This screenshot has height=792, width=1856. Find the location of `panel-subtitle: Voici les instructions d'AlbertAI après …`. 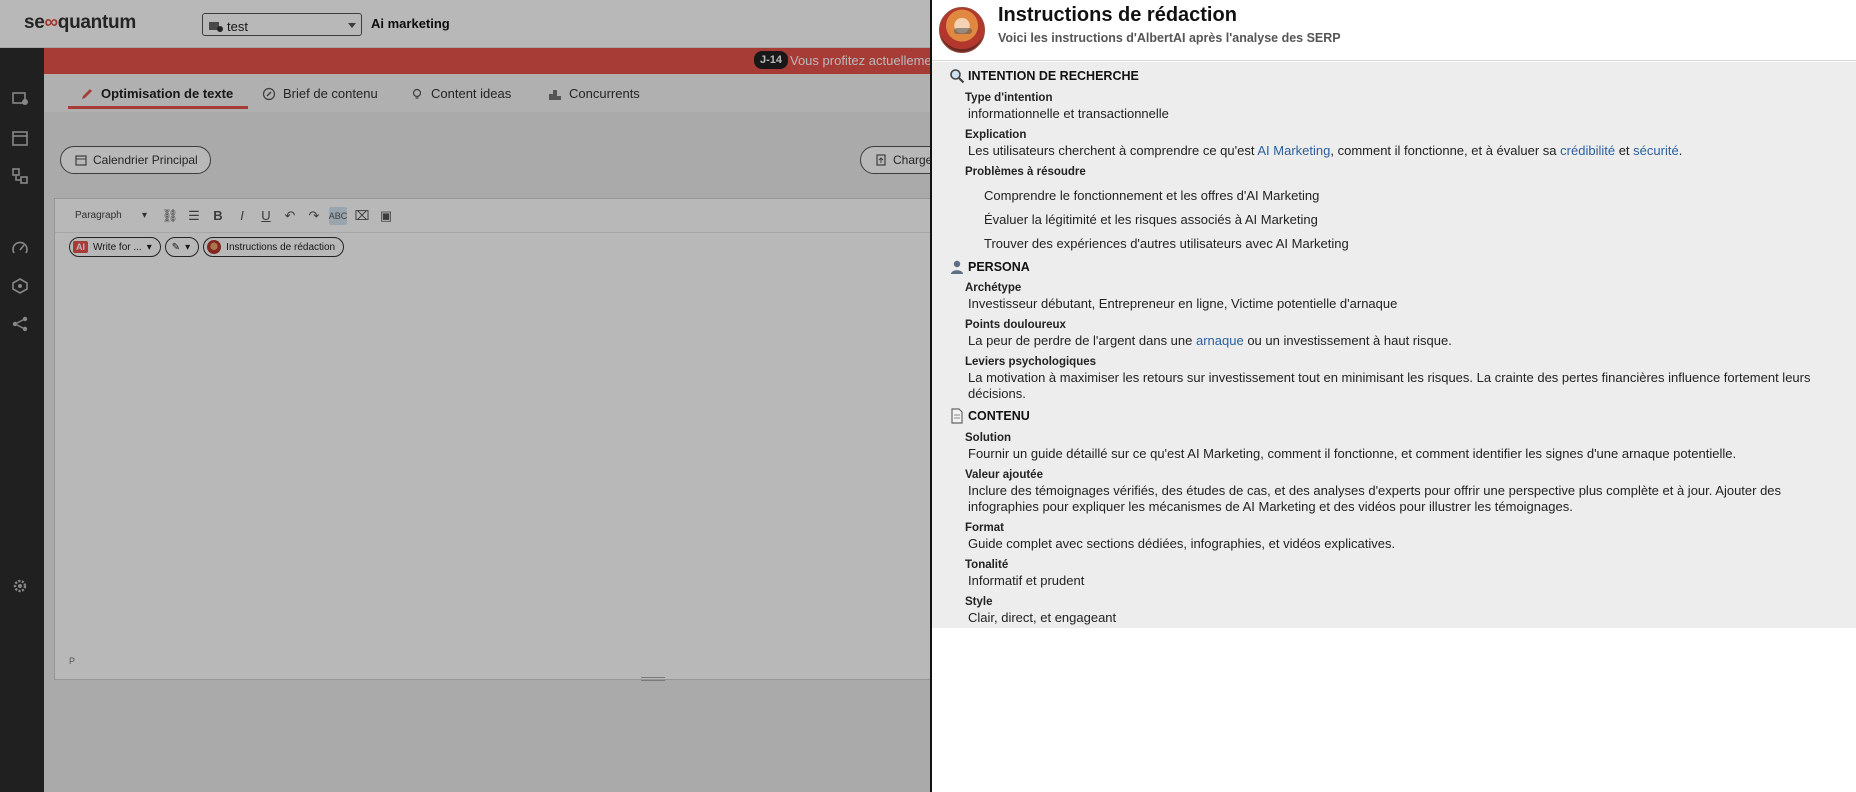

panel-subtitle: Voici les instructions d'AlbertAI après … is located at coordinates (1169, 38).